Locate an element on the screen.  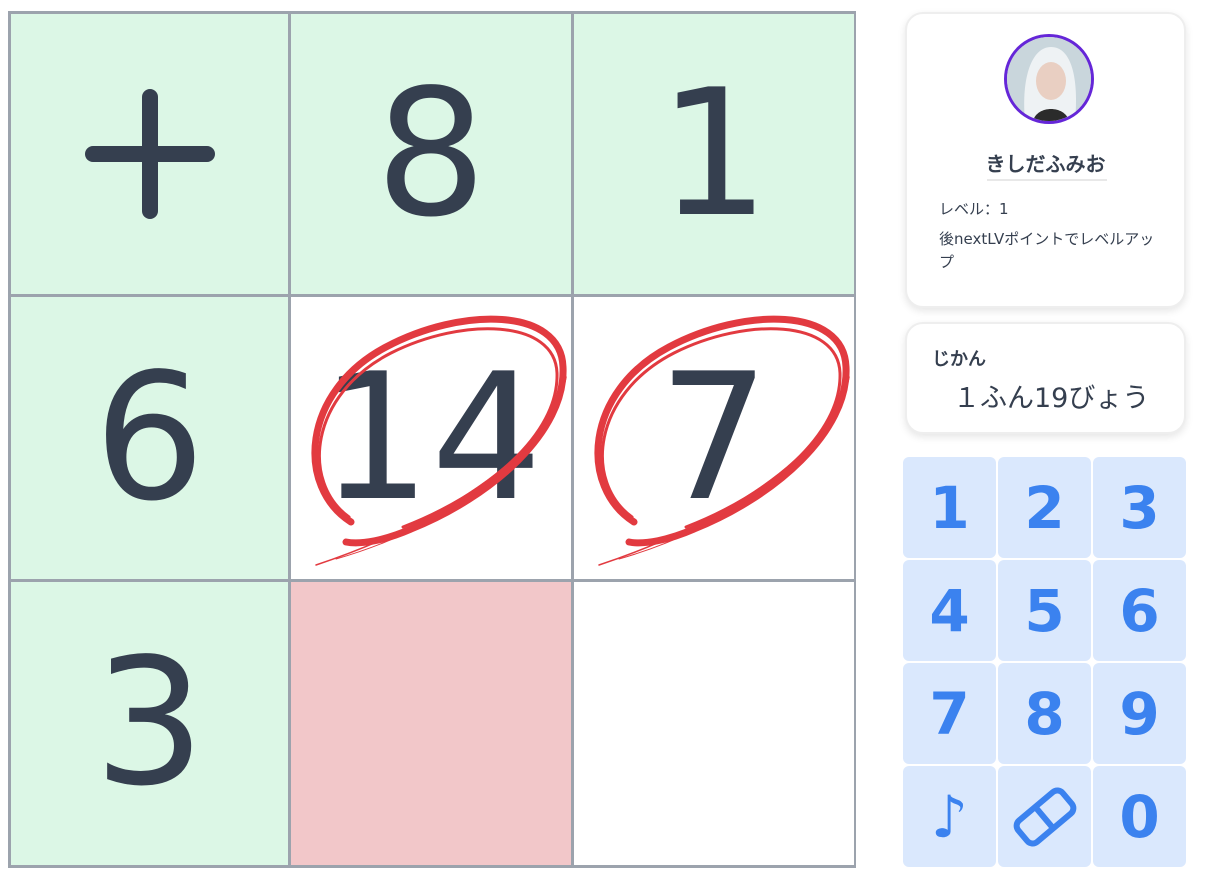
level-text: レベル：1 is located at coordinates (974, 209).